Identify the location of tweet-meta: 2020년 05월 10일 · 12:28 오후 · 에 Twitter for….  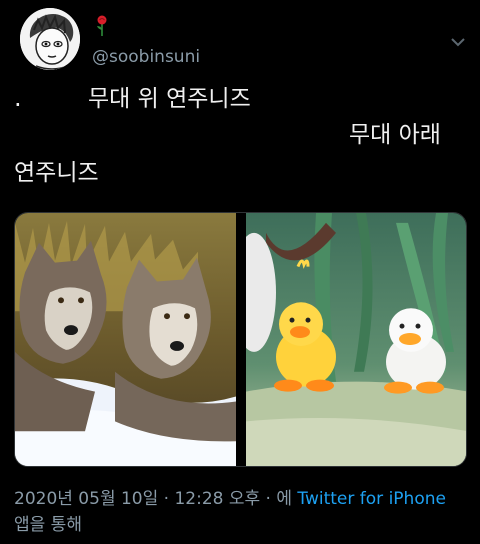
(240, 512).